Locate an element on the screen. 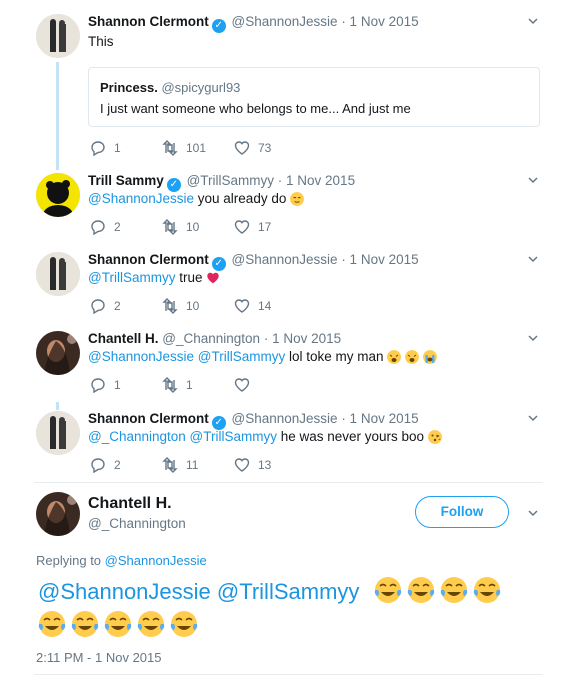 The image size is (577, 676). like-button: 17 is located at coordinates (252, 227).